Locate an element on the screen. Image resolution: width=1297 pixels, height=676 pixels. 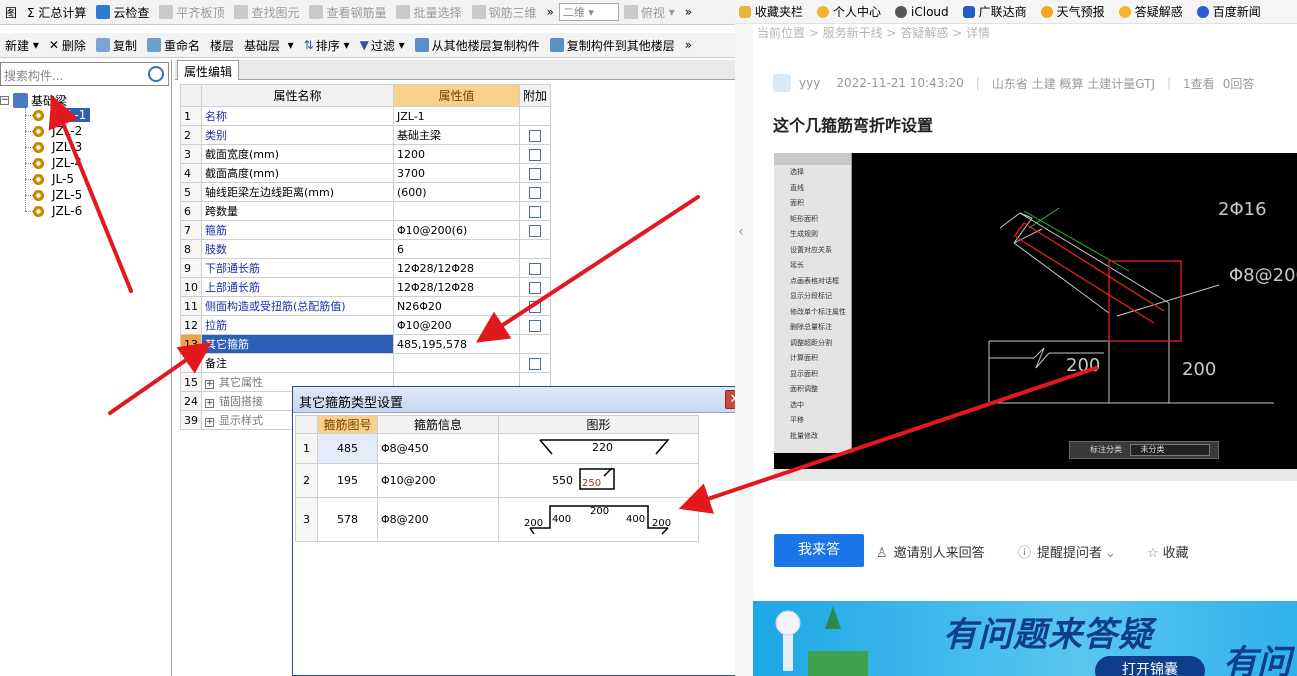
view-count: 1查看 is located at coordinates (1199, 83).